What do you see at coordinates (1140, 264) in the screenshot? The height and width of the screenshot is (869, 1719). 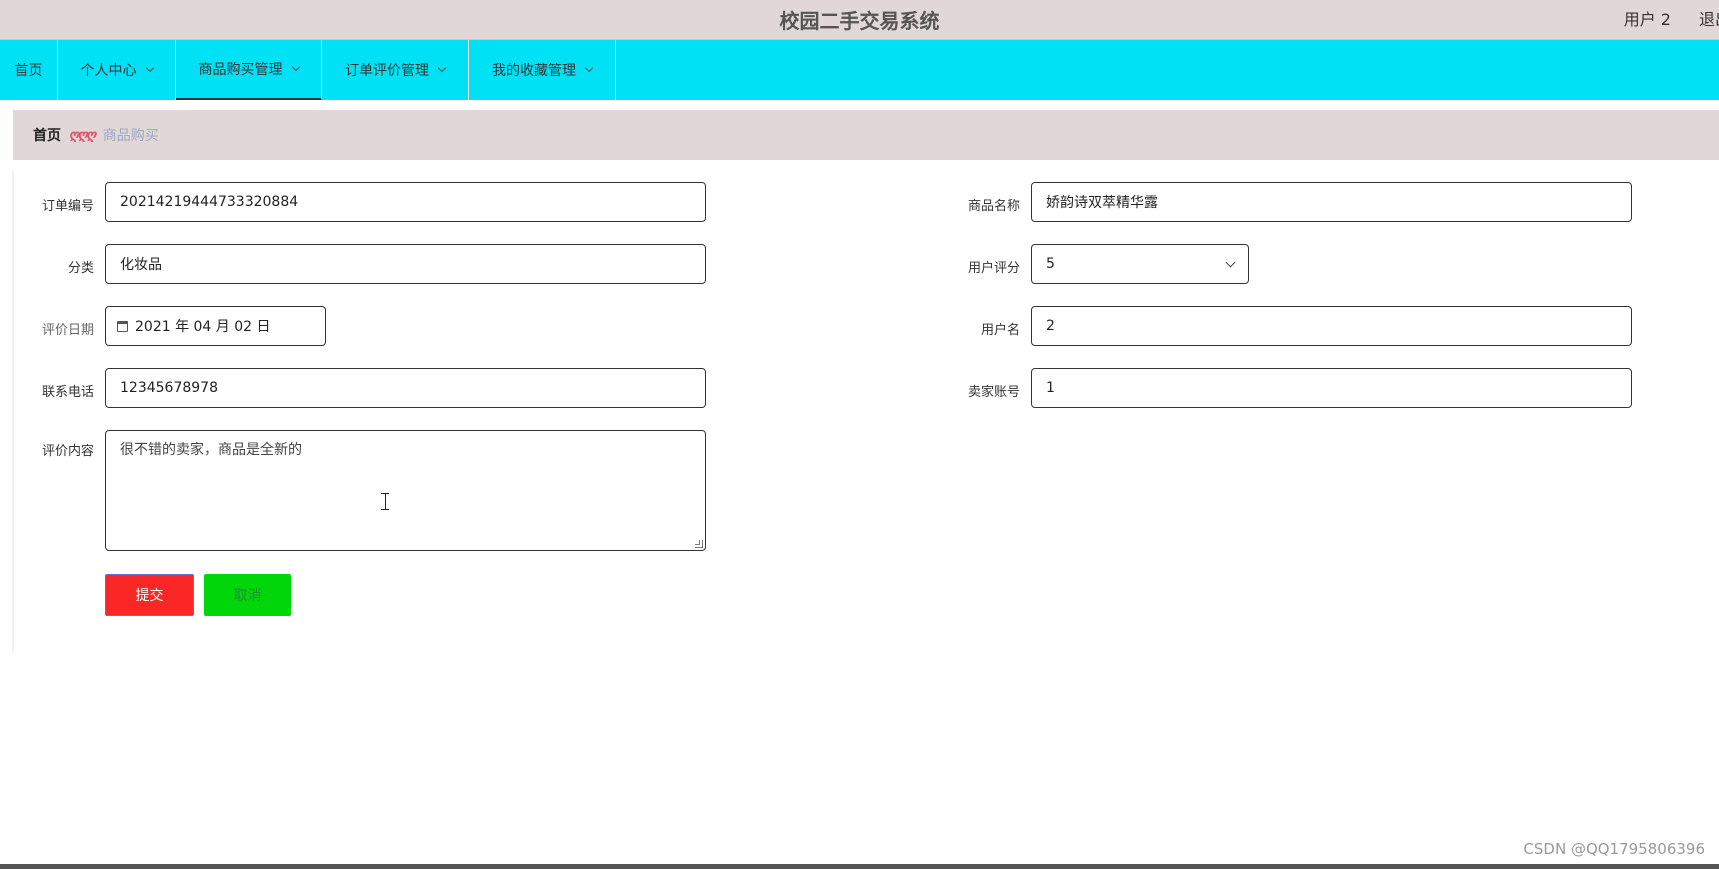 I see `user-rating-select: 5` at bounding box center [1140, 264].